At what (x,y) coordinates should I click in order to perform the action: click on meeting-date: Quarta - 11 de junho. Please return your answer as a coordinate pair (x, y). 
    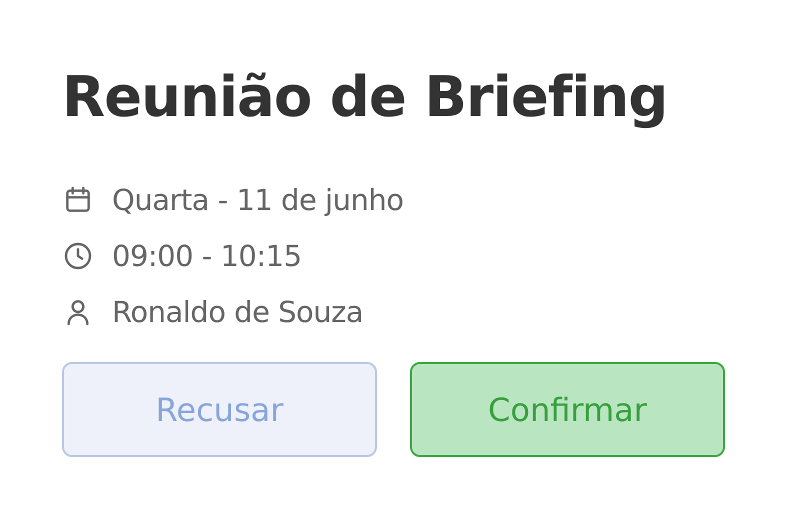
    Looking at the image, I should click on (258, 200).